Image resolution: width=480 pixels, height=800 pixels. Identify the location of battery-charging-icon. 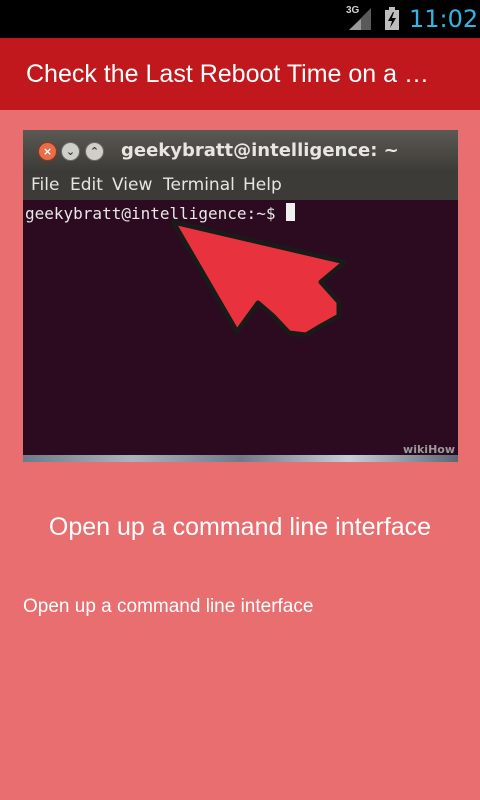
(392, 18).